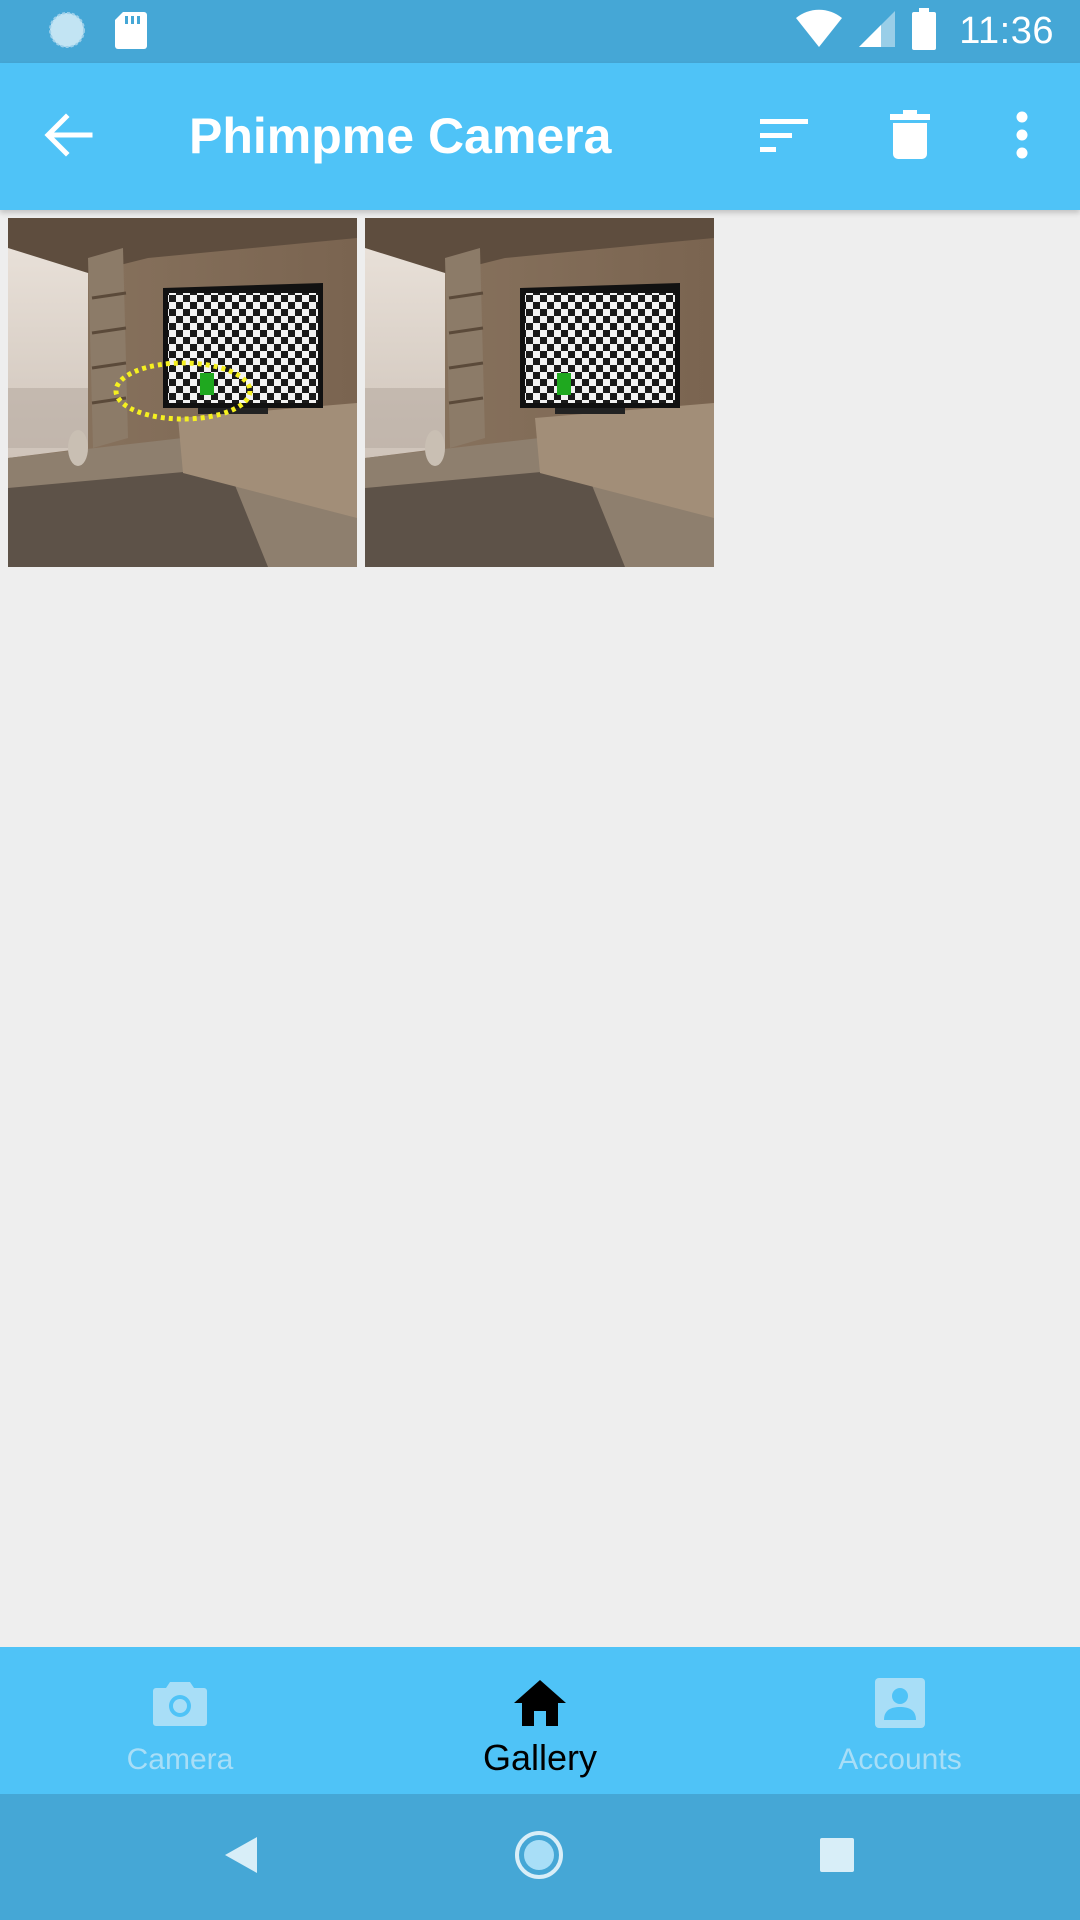 The width and height of the screenshot is (1080, 1920). What do you see at coordinates (180, 1759) in the screenshot?
I see `nav-label-camera: Camera` at bounding box center [180, 1759].